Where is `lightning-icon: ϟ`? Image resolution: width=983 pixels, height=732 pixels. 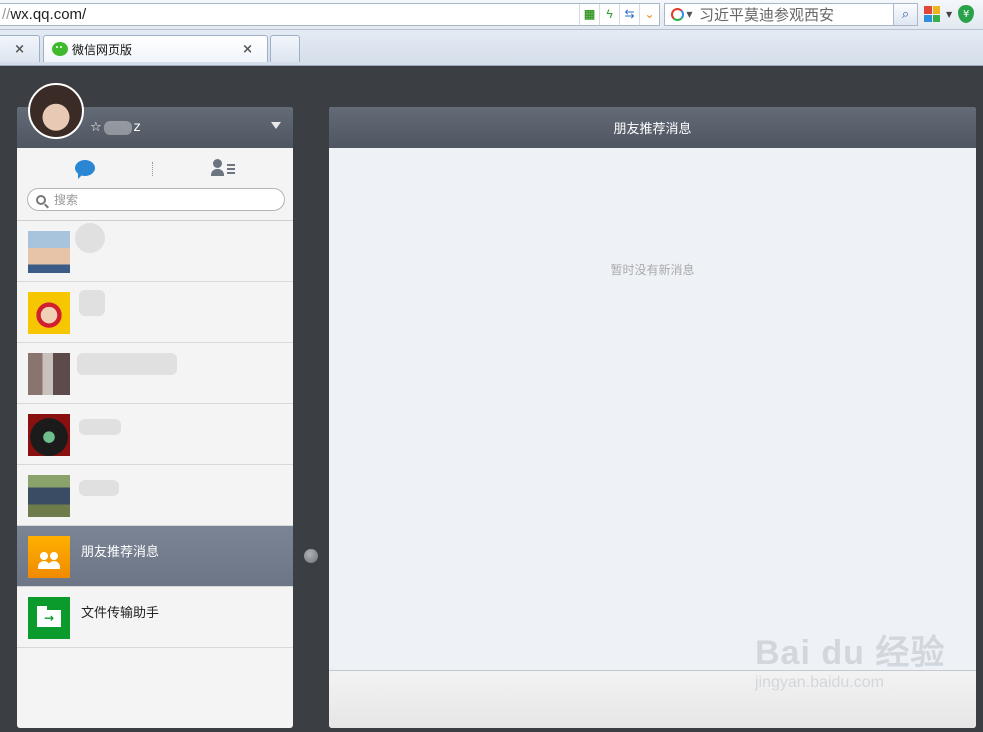 lightning-icon: ϟ is located at coordinates (609, 14).